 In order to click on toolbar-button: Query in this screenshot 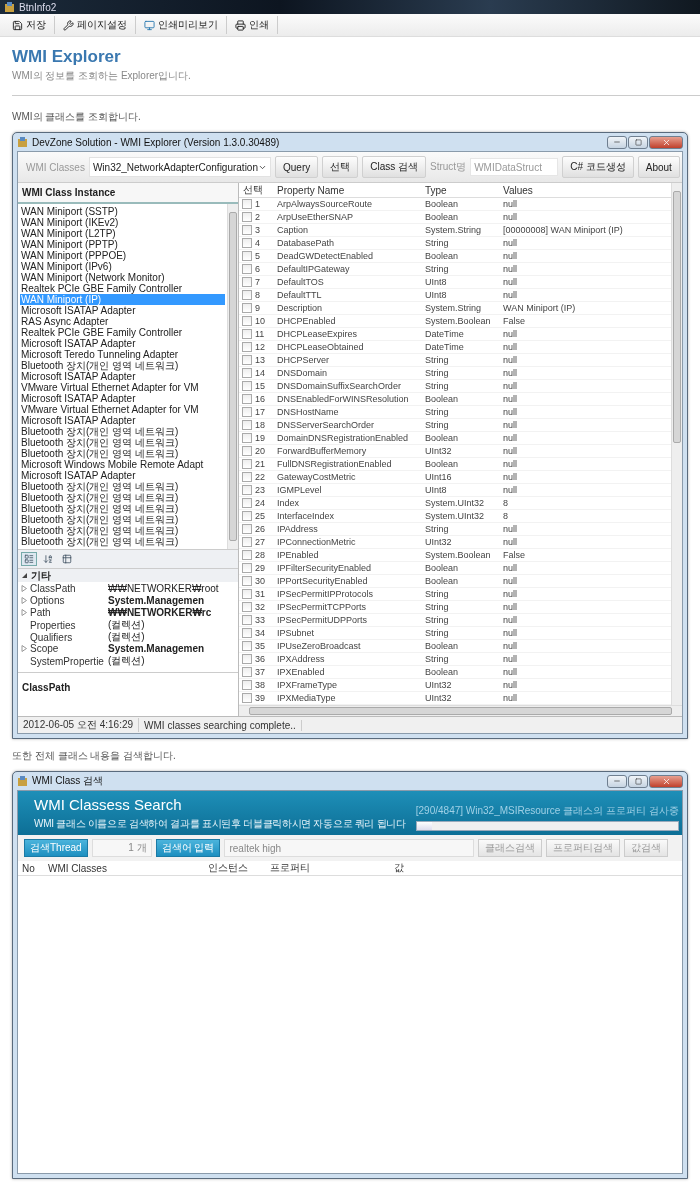, I will do `click(297, 167)`.